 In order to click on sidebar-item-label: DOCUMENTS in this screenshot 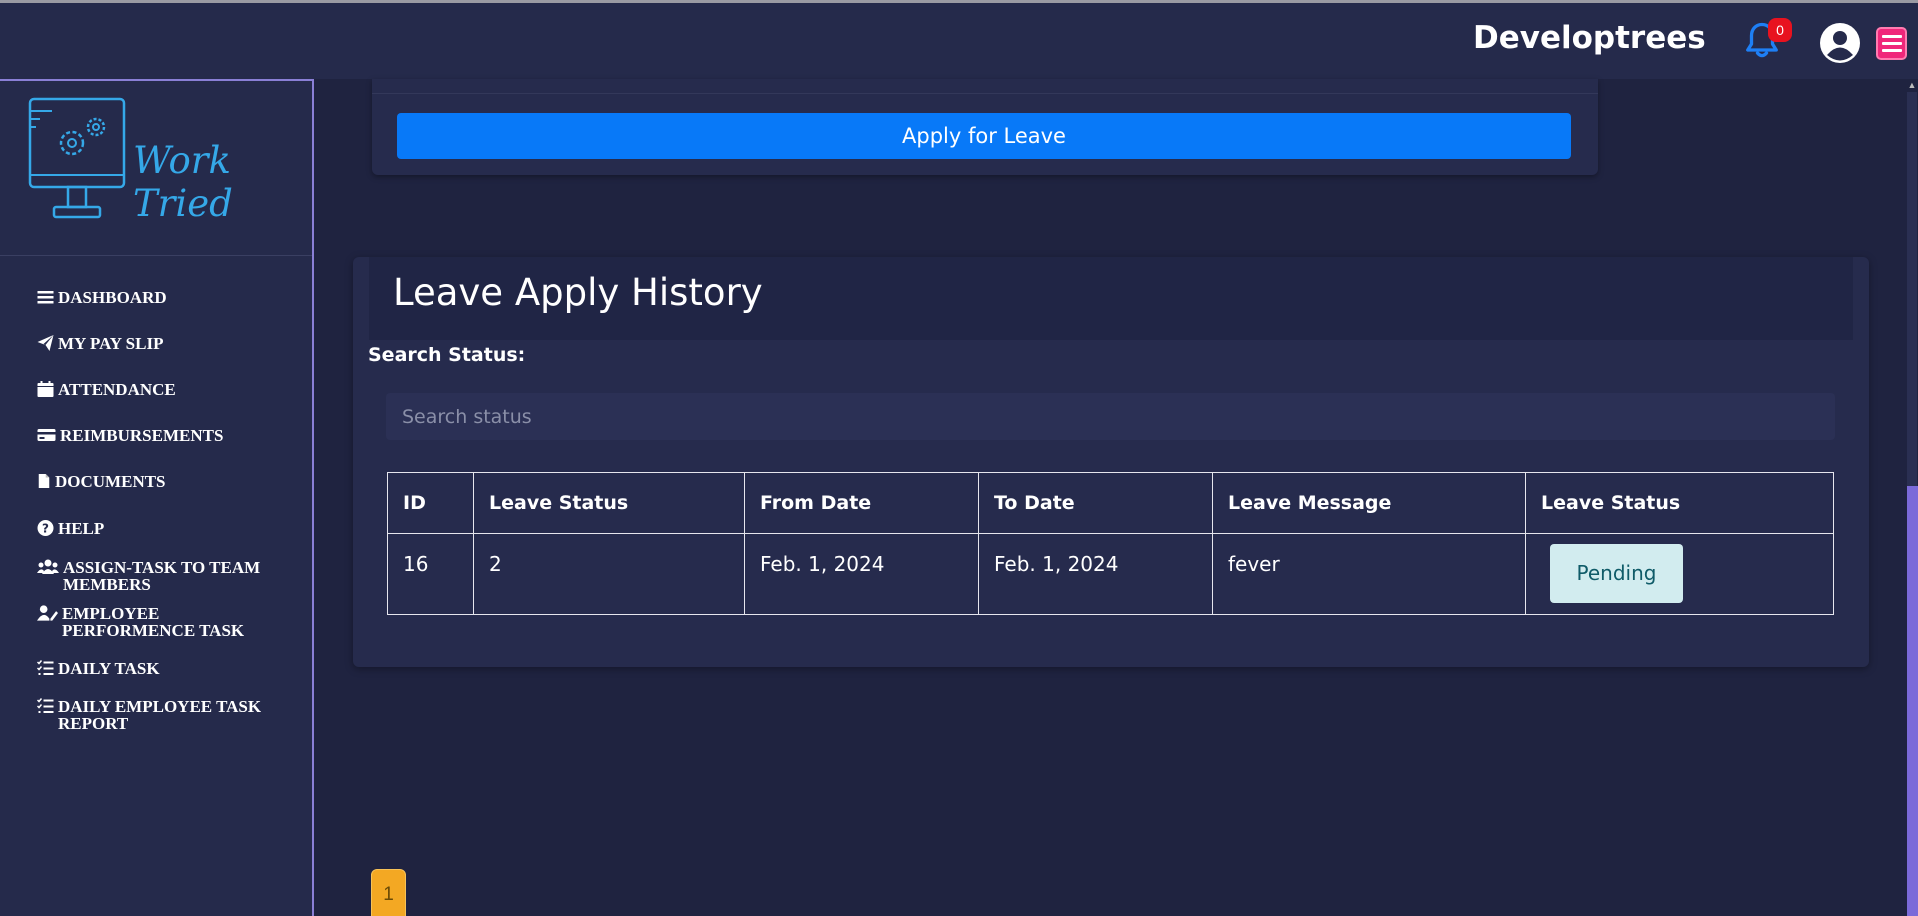, I will do `click(110, 481)`.